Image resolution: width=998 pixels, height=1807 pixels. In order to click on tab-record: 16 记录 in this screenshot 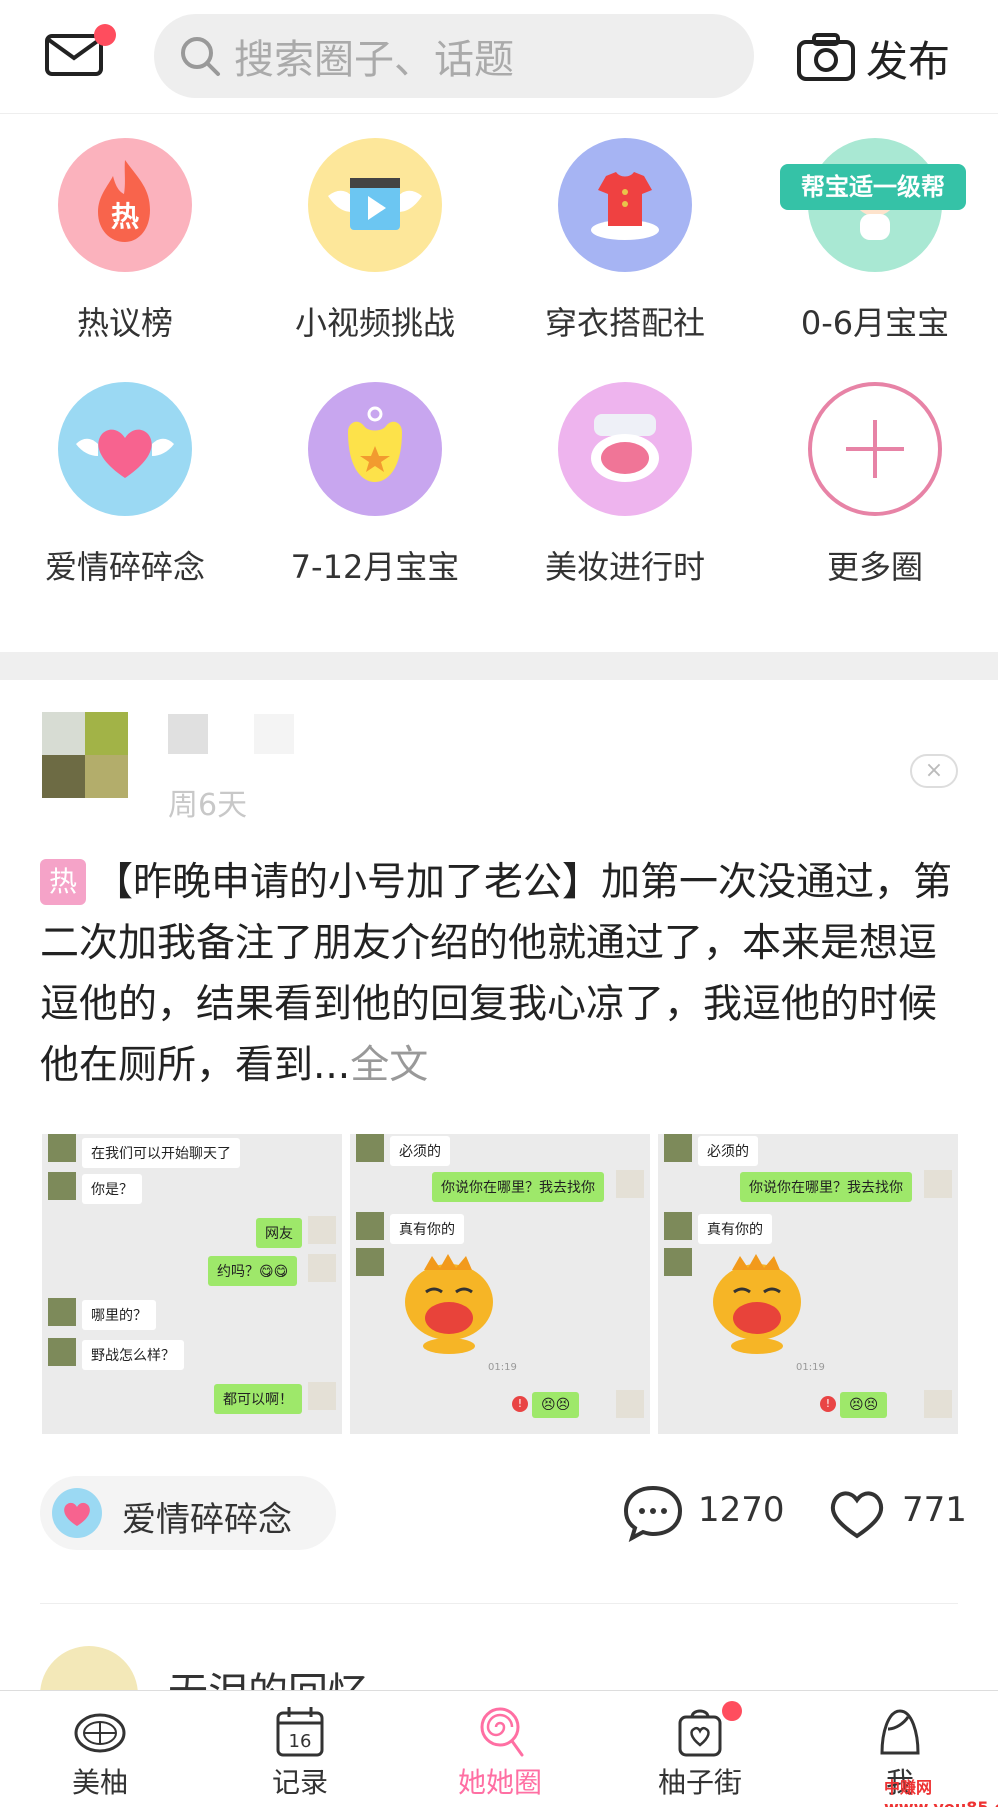, I will do `click(300, 1749)`.